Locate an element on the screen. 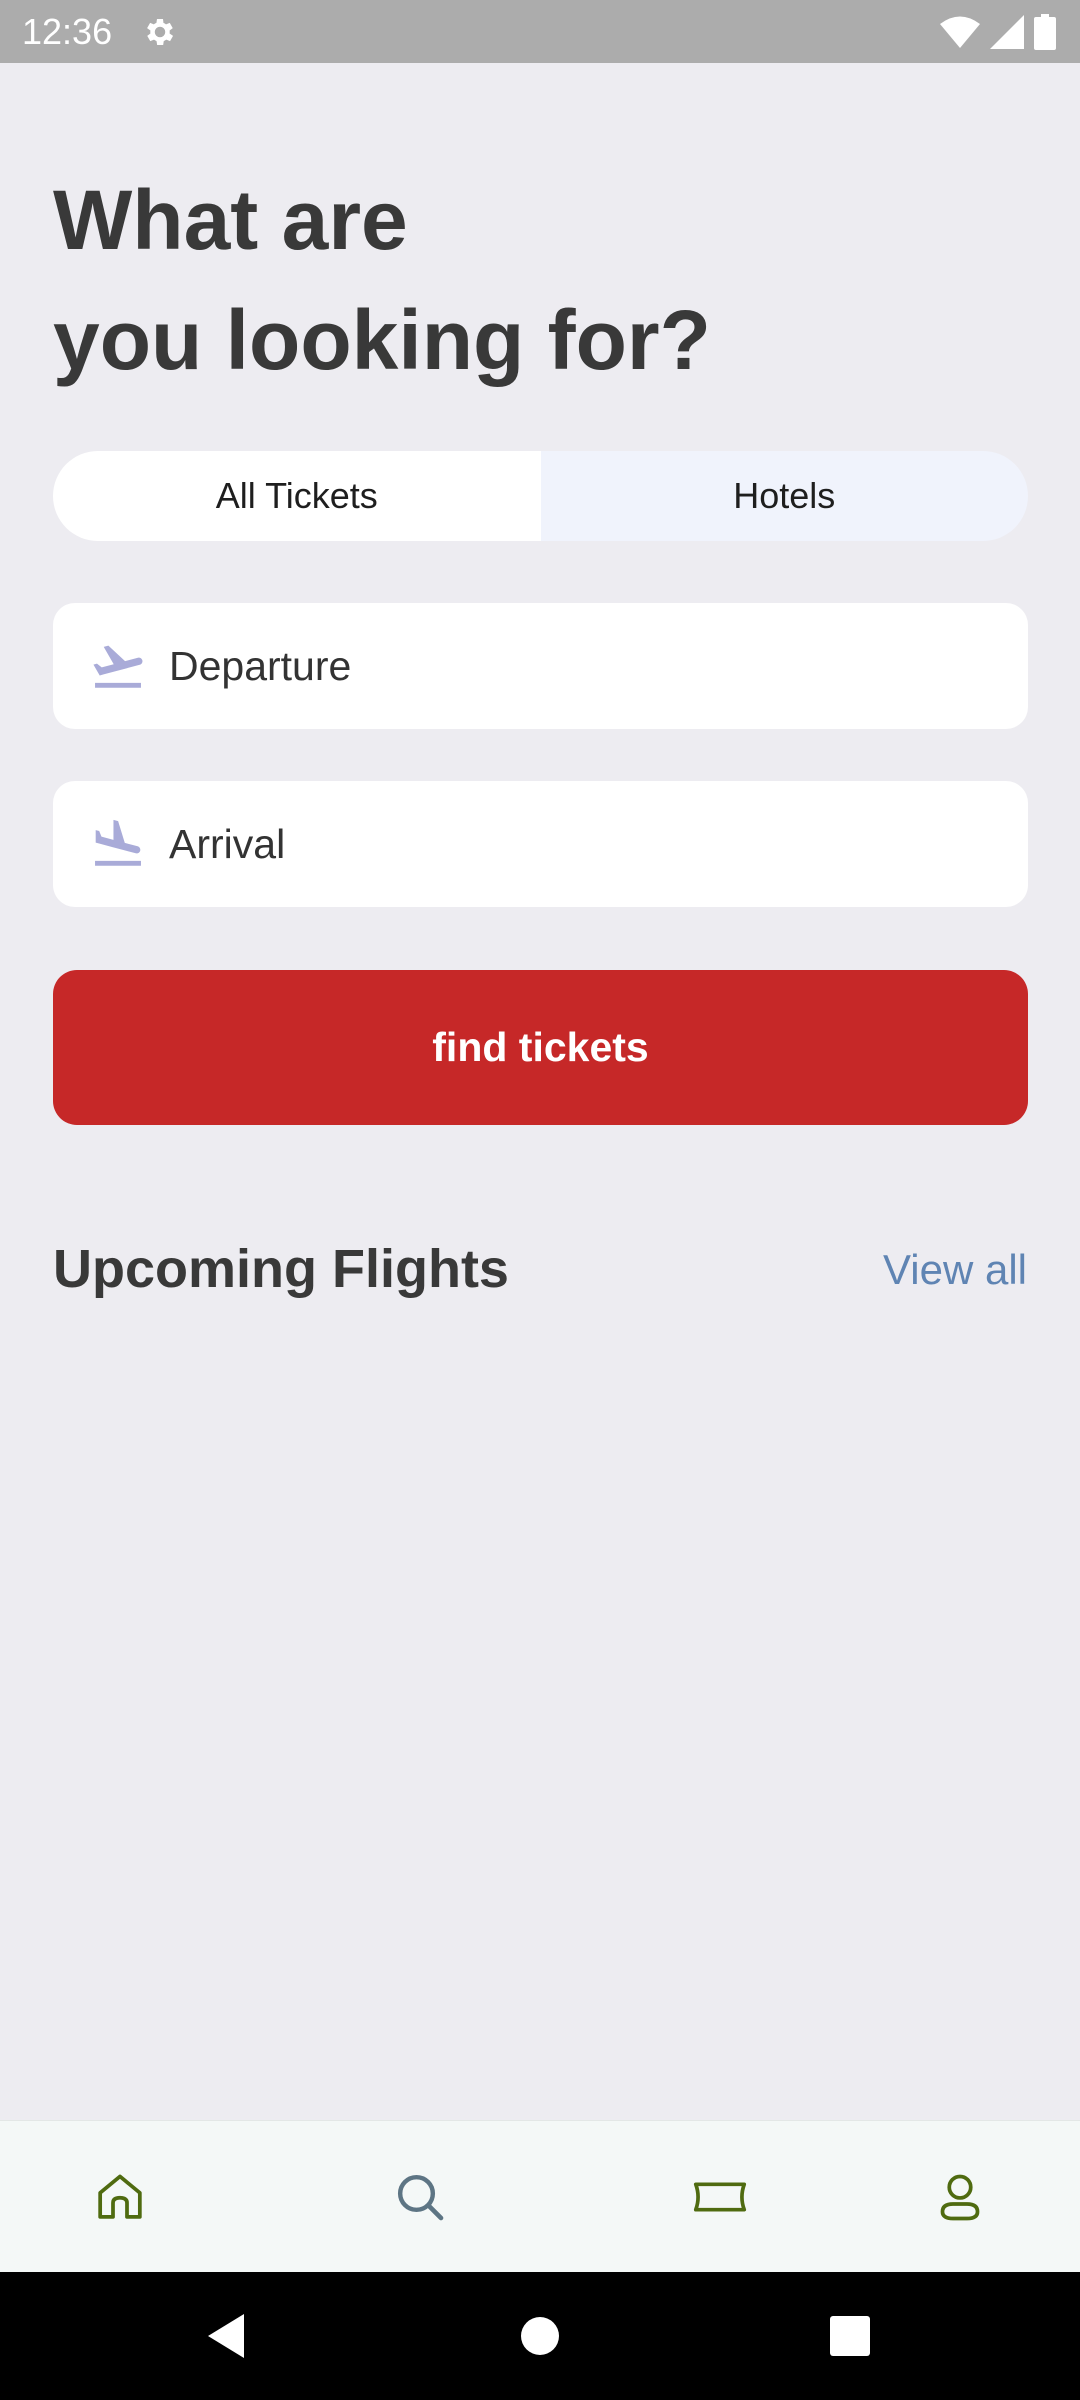  system-home-button is located at coordinates (540, 2336).